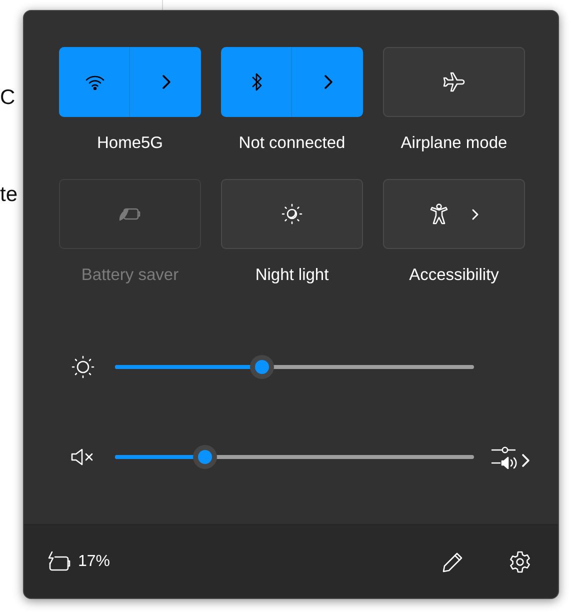 The height and width of the screenshot is (616, 571). Describe the element at coordinates (454, 275) in the screenshot. I see `tile-label: Accessibility` at that location.